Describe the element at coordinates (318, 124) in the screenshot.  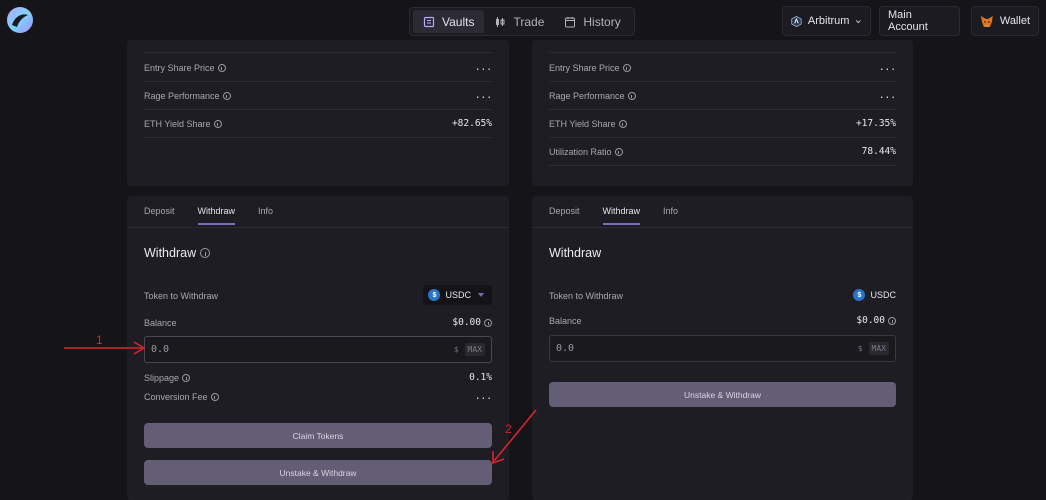
I see `stat-row: ETH Yield Share +82.65%` at that location.